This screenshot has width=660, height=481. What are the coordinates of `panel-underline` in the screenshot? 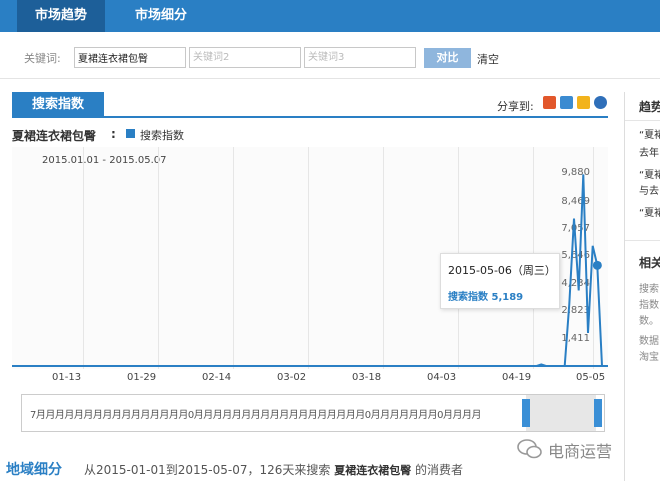 It's located at (310, 117).